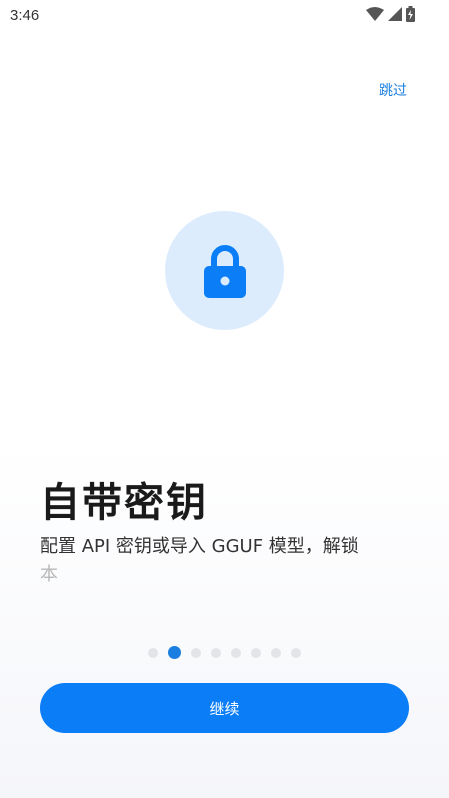 The width and height of the screenshot is (449, 798). I want to click on page-title: 自带密钥, so click(124, 503).